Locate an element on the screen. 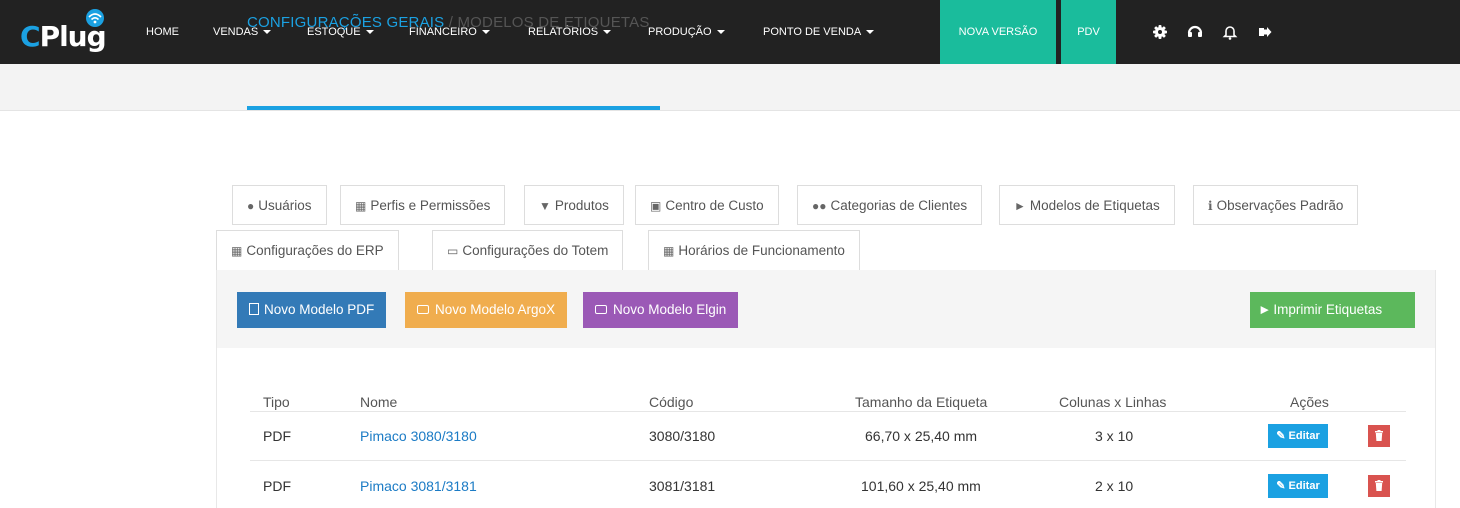  imprimir-etiquetas-button: ► Imprimir Etiquetas is located at coordinates (1332, 310).